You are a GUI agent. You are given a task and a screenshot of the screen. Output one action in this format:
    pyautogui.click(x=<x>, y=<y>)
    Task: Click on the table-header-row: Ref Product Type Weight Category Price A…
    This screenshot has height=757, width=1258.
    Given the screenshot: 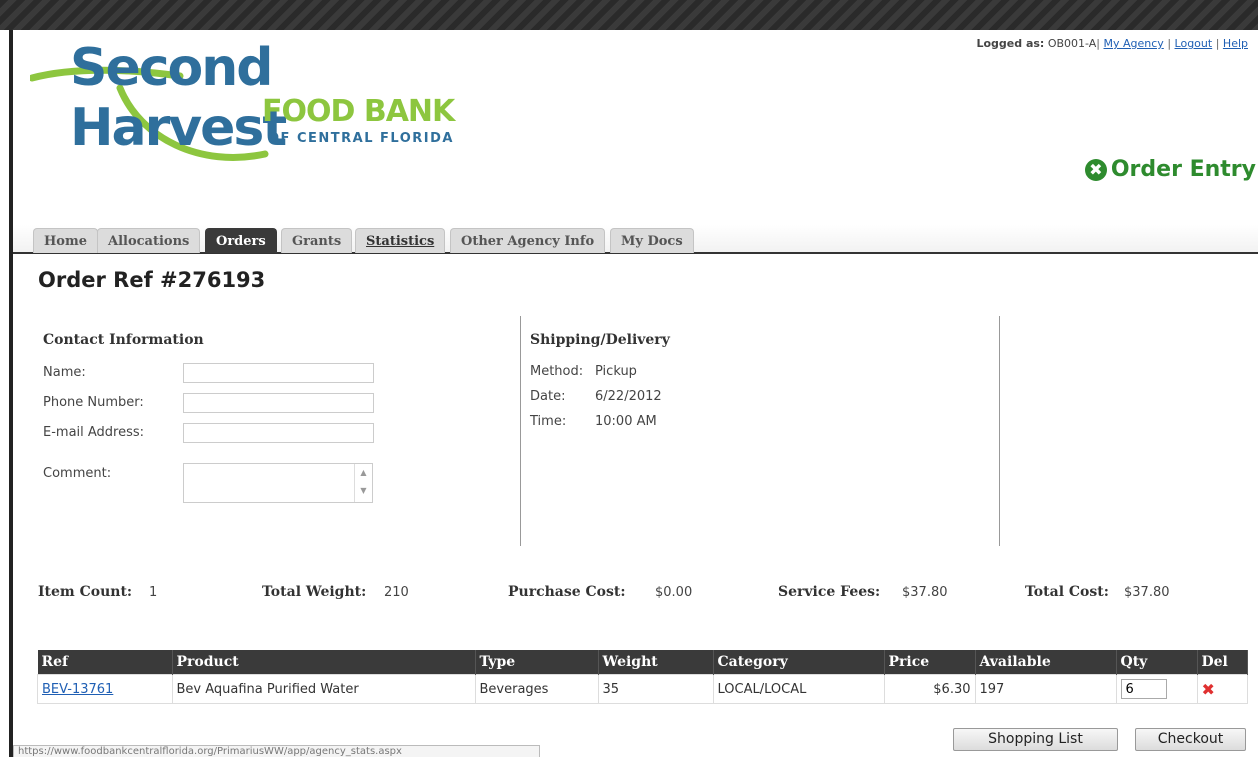 What is the action you would take?
    pyautogui.click(x=642, y=662)
    